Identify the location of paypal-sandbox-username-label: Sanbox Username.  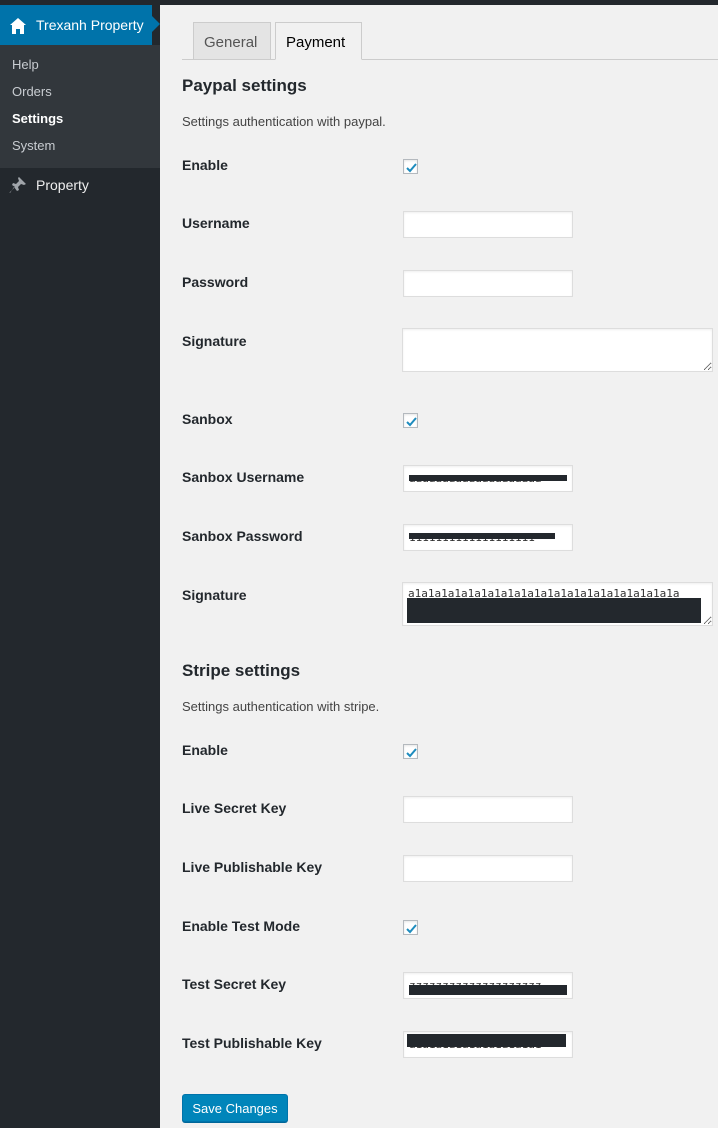
(243, 477).